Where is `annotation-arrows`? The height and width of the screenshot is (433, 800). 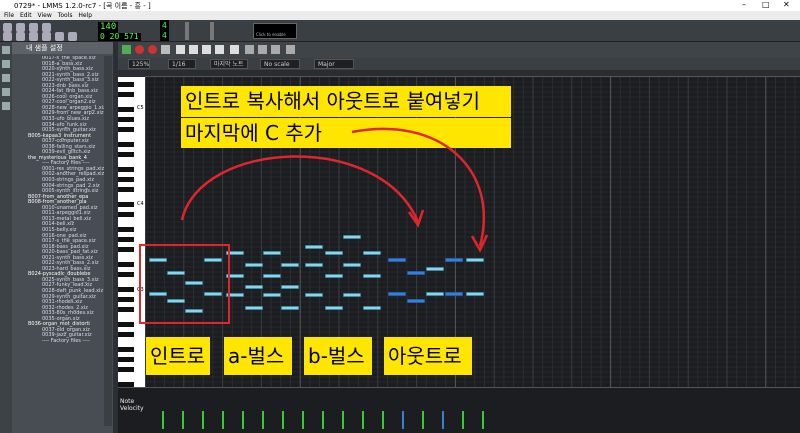 annotation-arrows is located at coordinates (334, 190).